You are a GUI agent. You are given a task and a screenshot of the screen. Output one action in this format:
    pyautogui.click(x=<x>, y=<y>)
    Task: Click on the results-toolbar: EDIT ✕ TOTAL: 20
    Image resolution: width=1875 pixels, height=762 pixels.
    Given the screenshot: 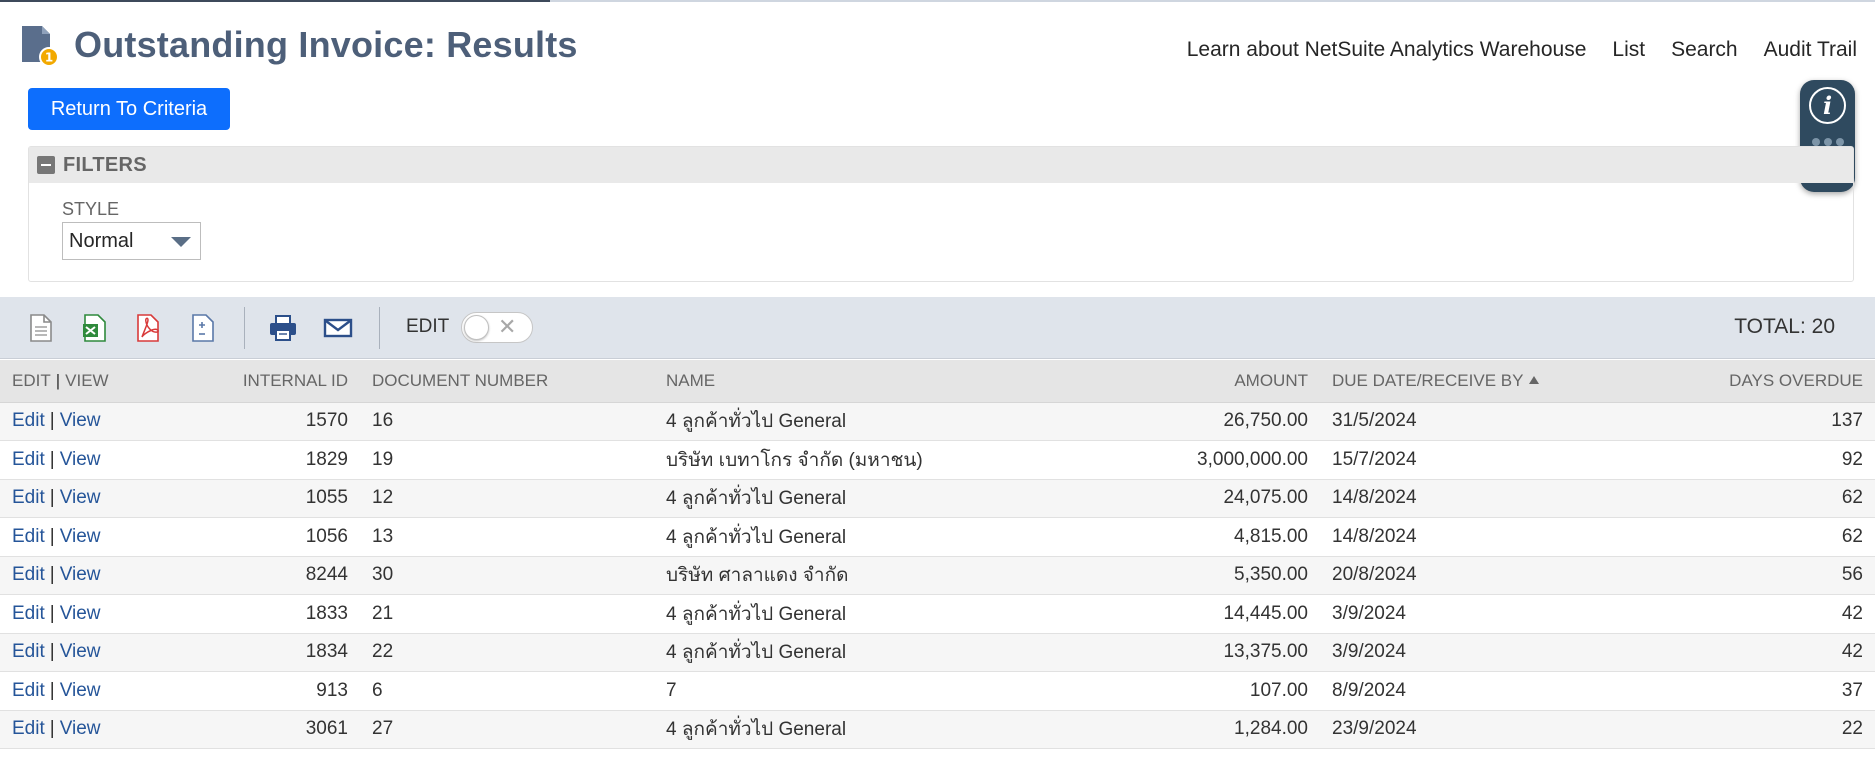 What is the action you would take?
    pyautogui.click(x=937, y=328)
    